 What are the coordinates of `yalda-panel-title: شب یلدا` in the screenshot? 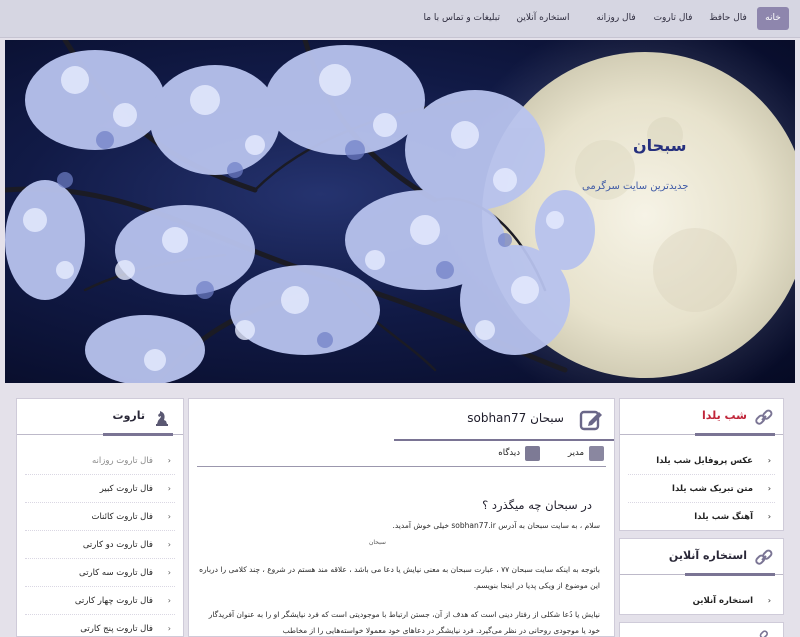 It's located at (724, 415).